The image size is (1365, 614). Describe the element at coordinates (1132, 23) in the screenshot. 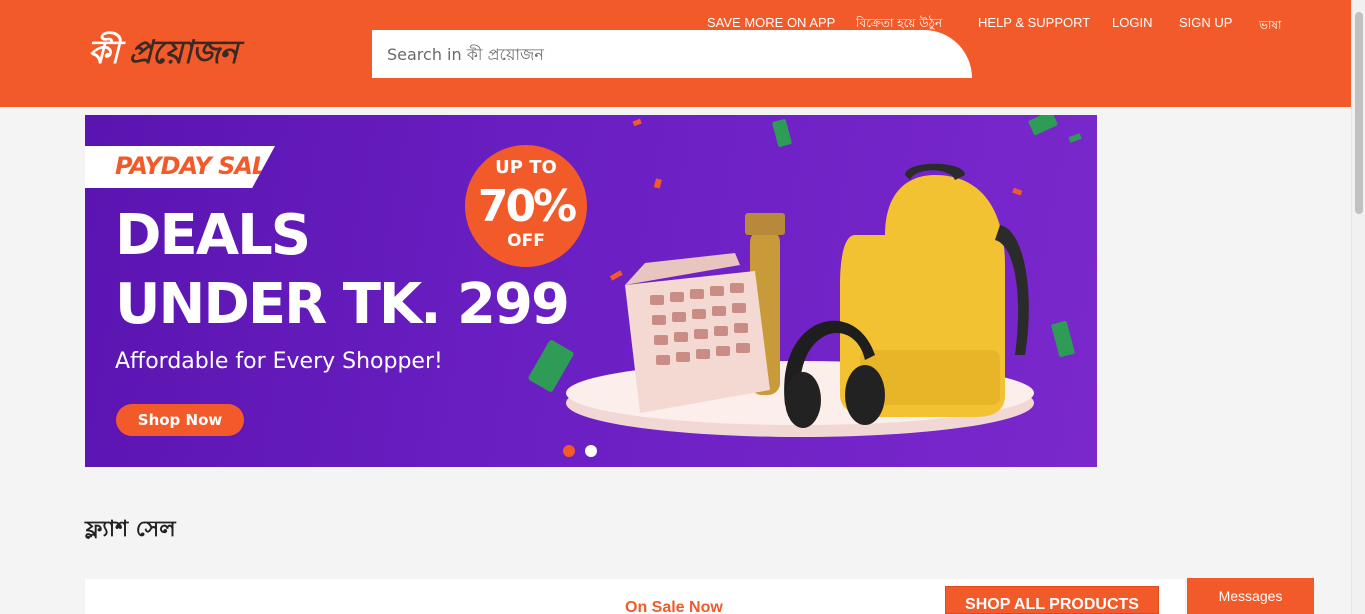

I see `nav-login: LOGIN` at that location.